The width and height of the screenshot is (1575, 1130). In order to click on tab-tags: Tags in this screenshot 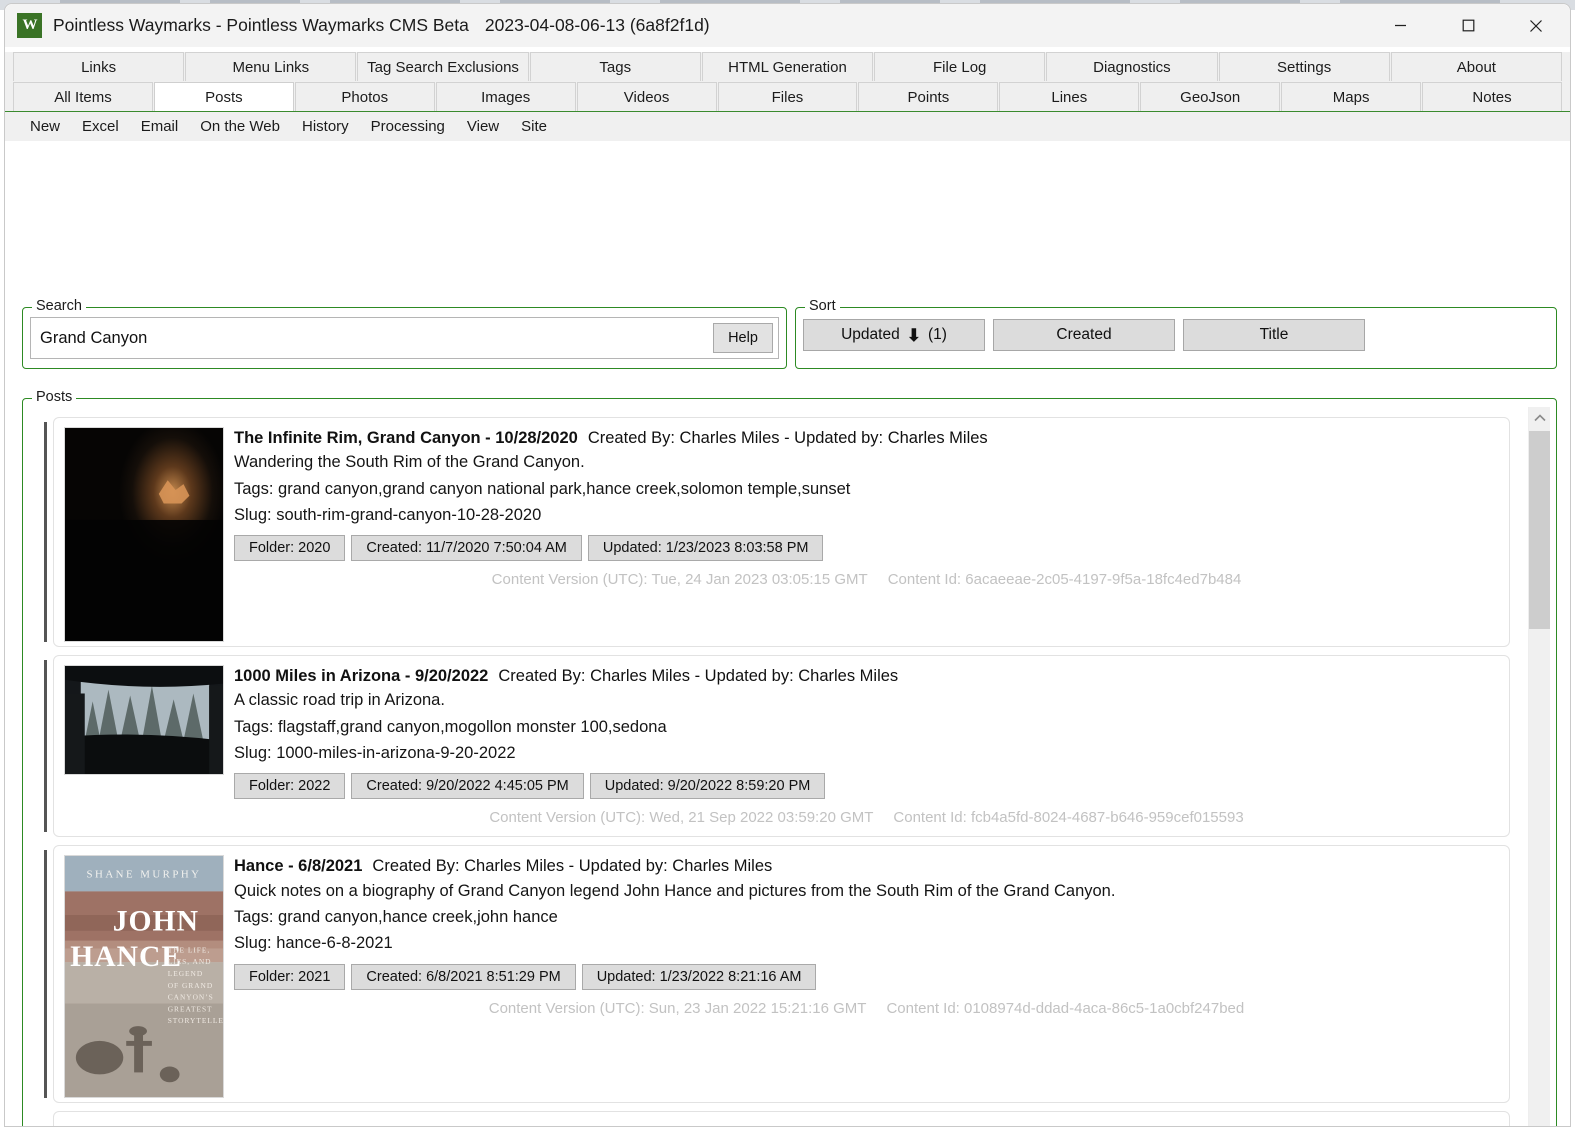, I will do `click(615, 66)`.